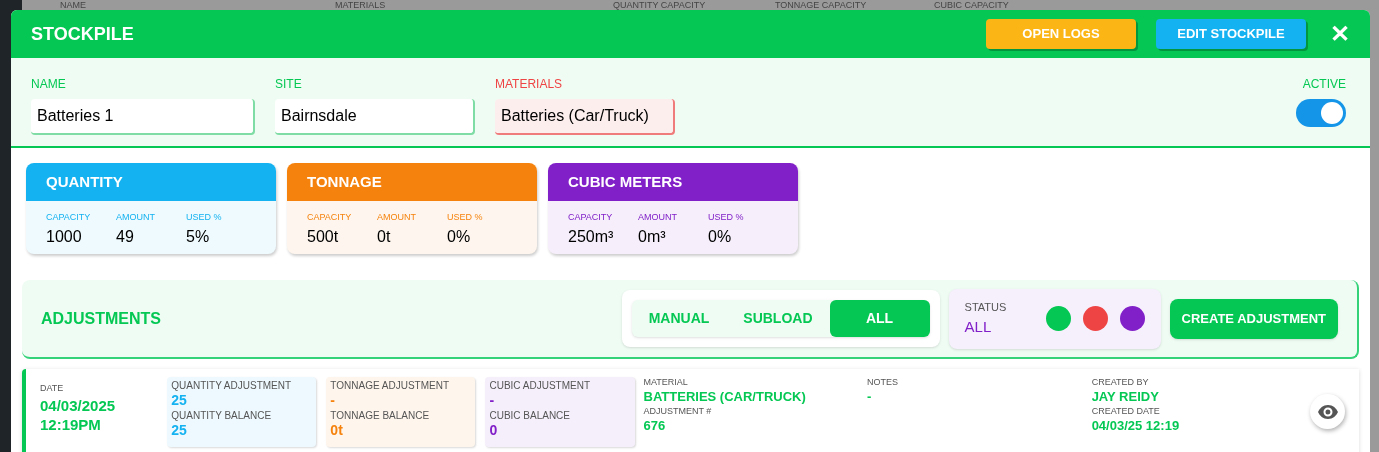 This screenshot has height=452, width=1379. What do you see at coordinates (660, 5) in the screenshot?
I see `column-header: QUANTITY CAPACITY` at bounding box center [660, 5].